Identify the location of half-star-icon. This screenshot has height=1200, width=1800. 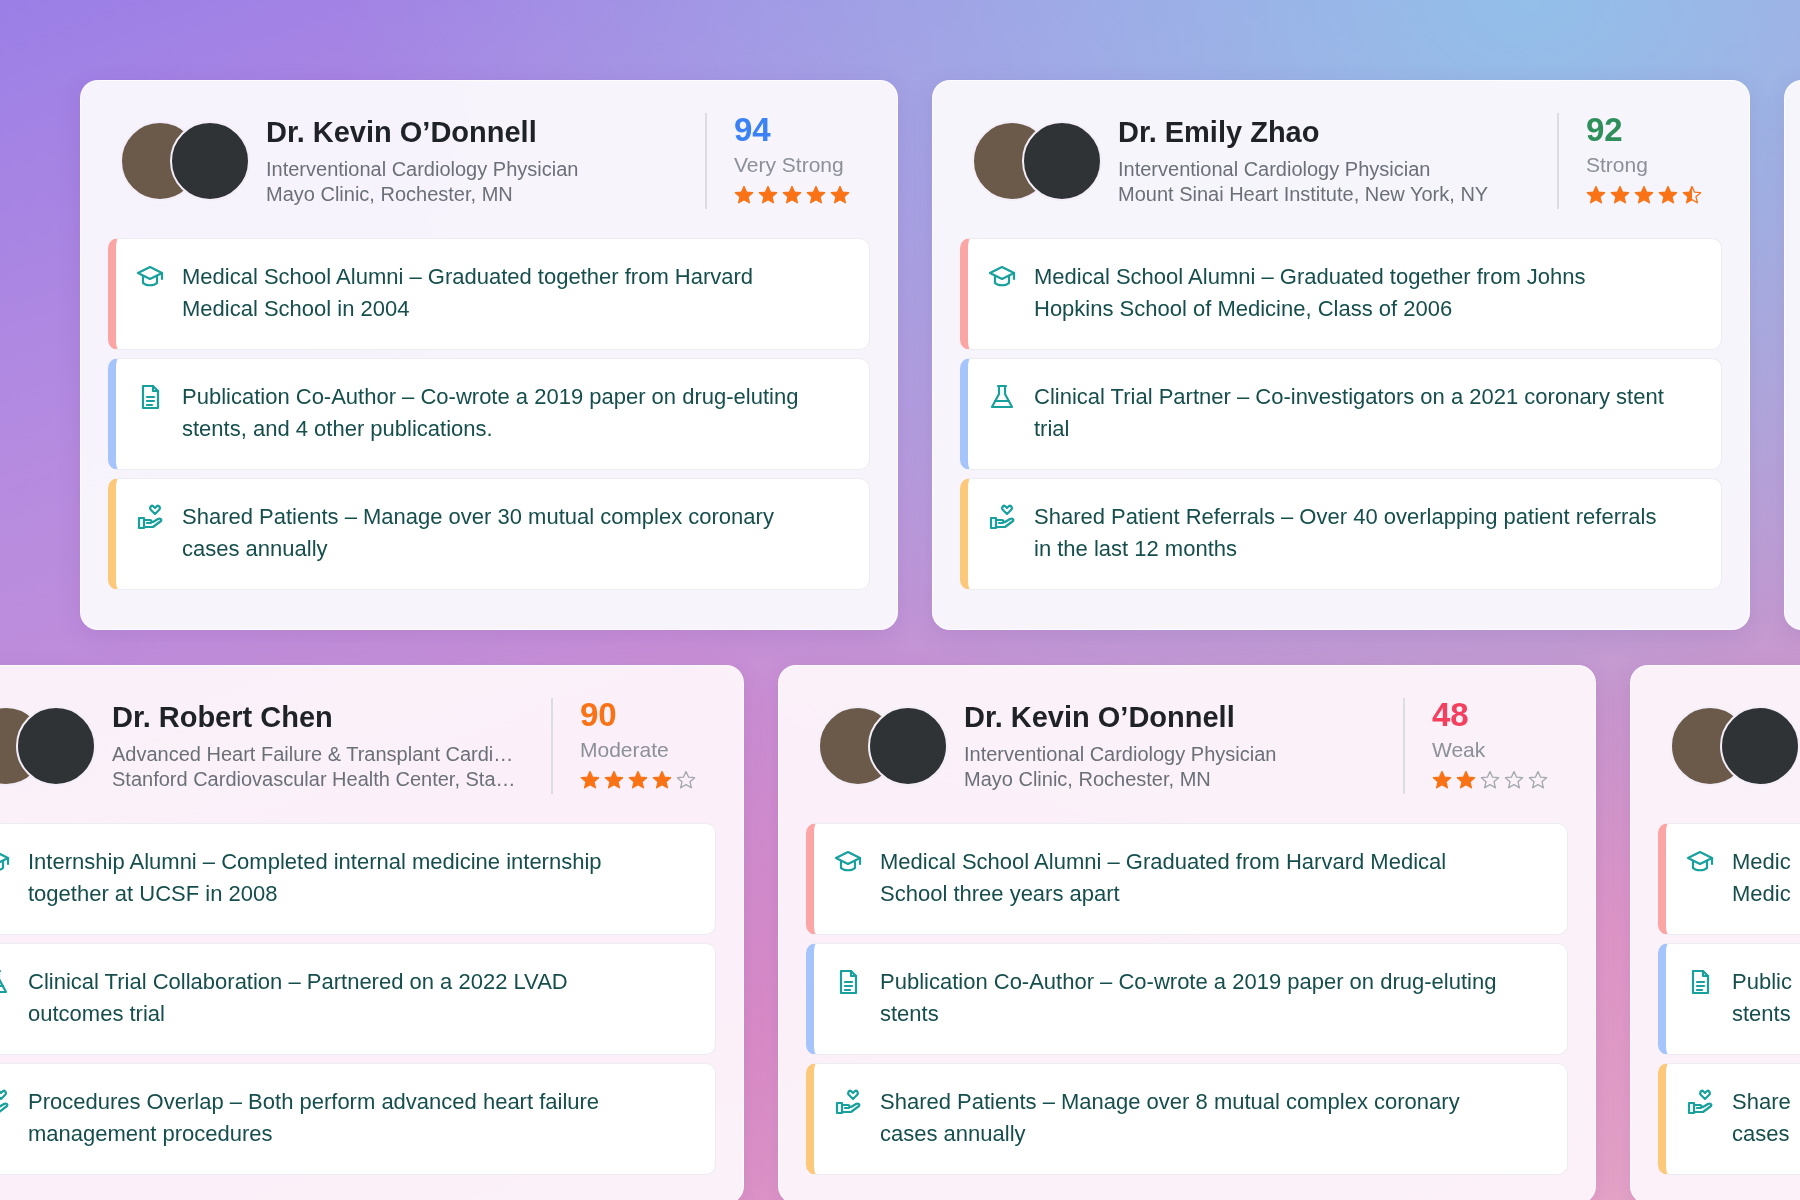
(1692, 195).